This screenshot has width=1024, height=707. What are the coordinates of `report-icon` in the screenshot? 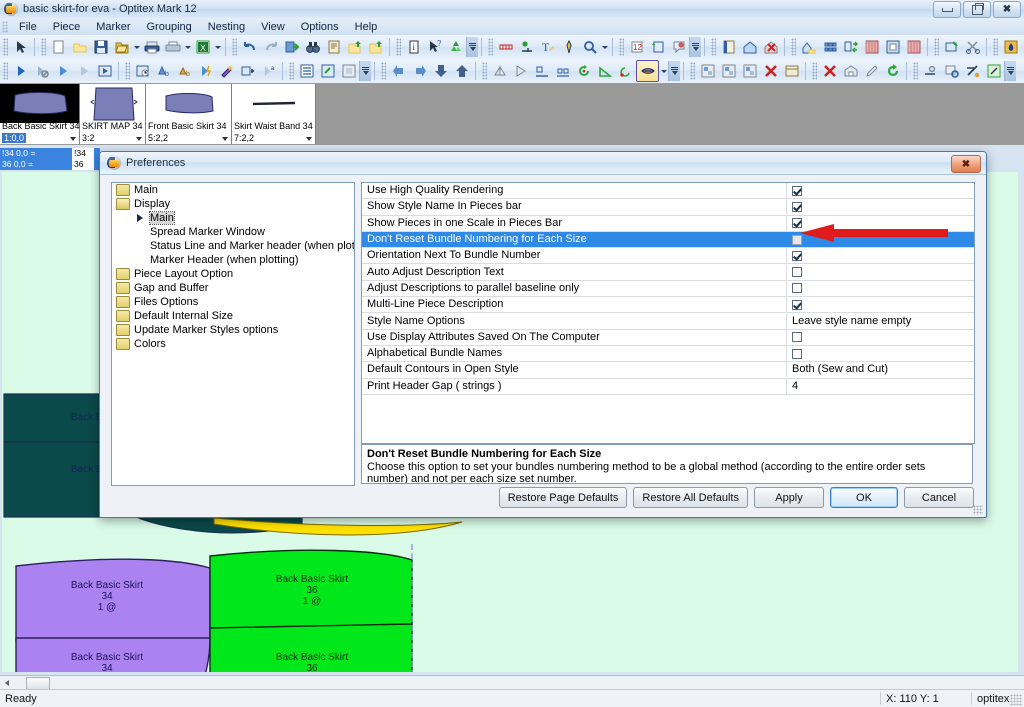 It's located at (333, 47).